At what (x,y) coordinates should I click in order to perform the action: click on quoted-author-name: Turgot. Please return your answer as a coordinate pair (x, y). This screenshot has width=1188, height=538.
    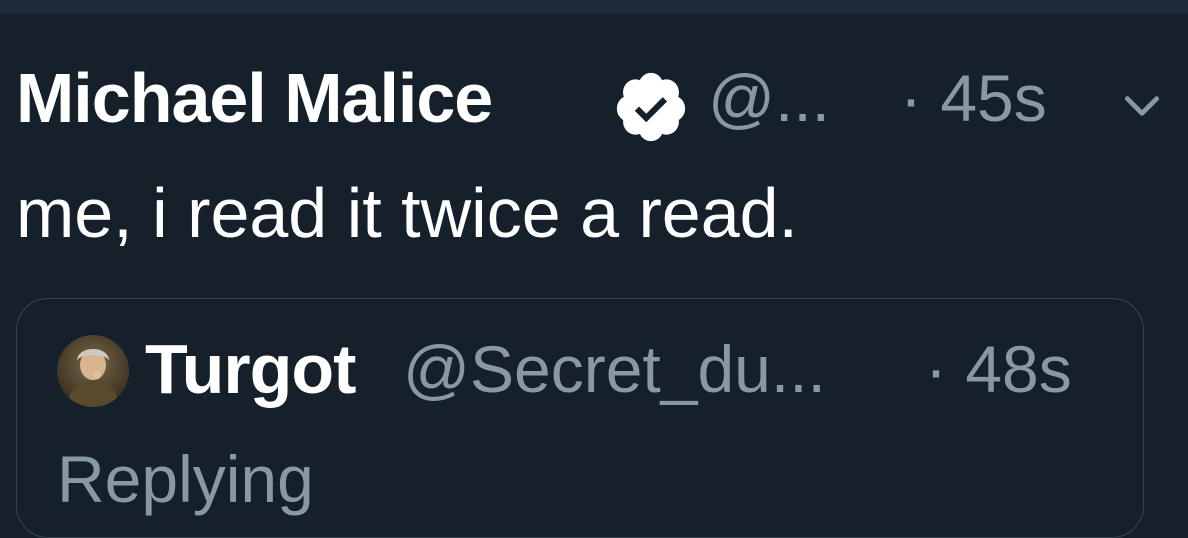
    Looking at the image, I should click on (250, 369).